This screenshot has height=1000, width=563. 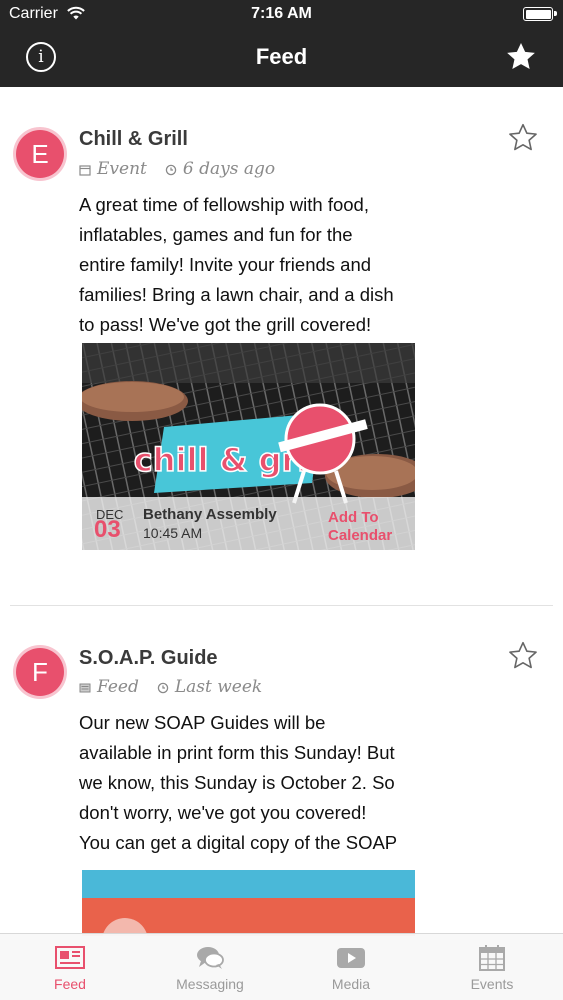 I want to click on post-body-line: we know, this Sunday is October 2. So, so click(x=237, y=782).